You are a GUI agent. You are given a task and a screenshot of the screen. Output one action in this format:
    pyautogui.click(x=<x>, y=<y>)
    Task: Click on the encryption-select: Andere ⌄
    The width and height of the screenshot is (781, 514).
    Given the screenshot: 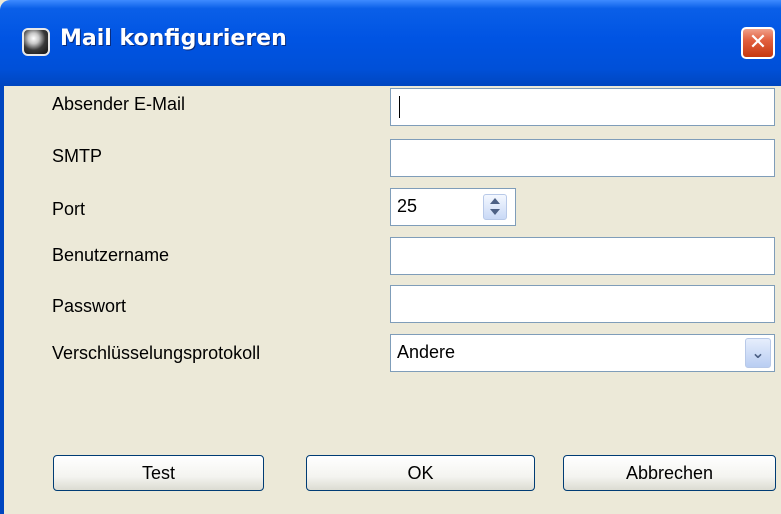 What is the action you would take?
    pyautogui.click(x=582, y=353)
    